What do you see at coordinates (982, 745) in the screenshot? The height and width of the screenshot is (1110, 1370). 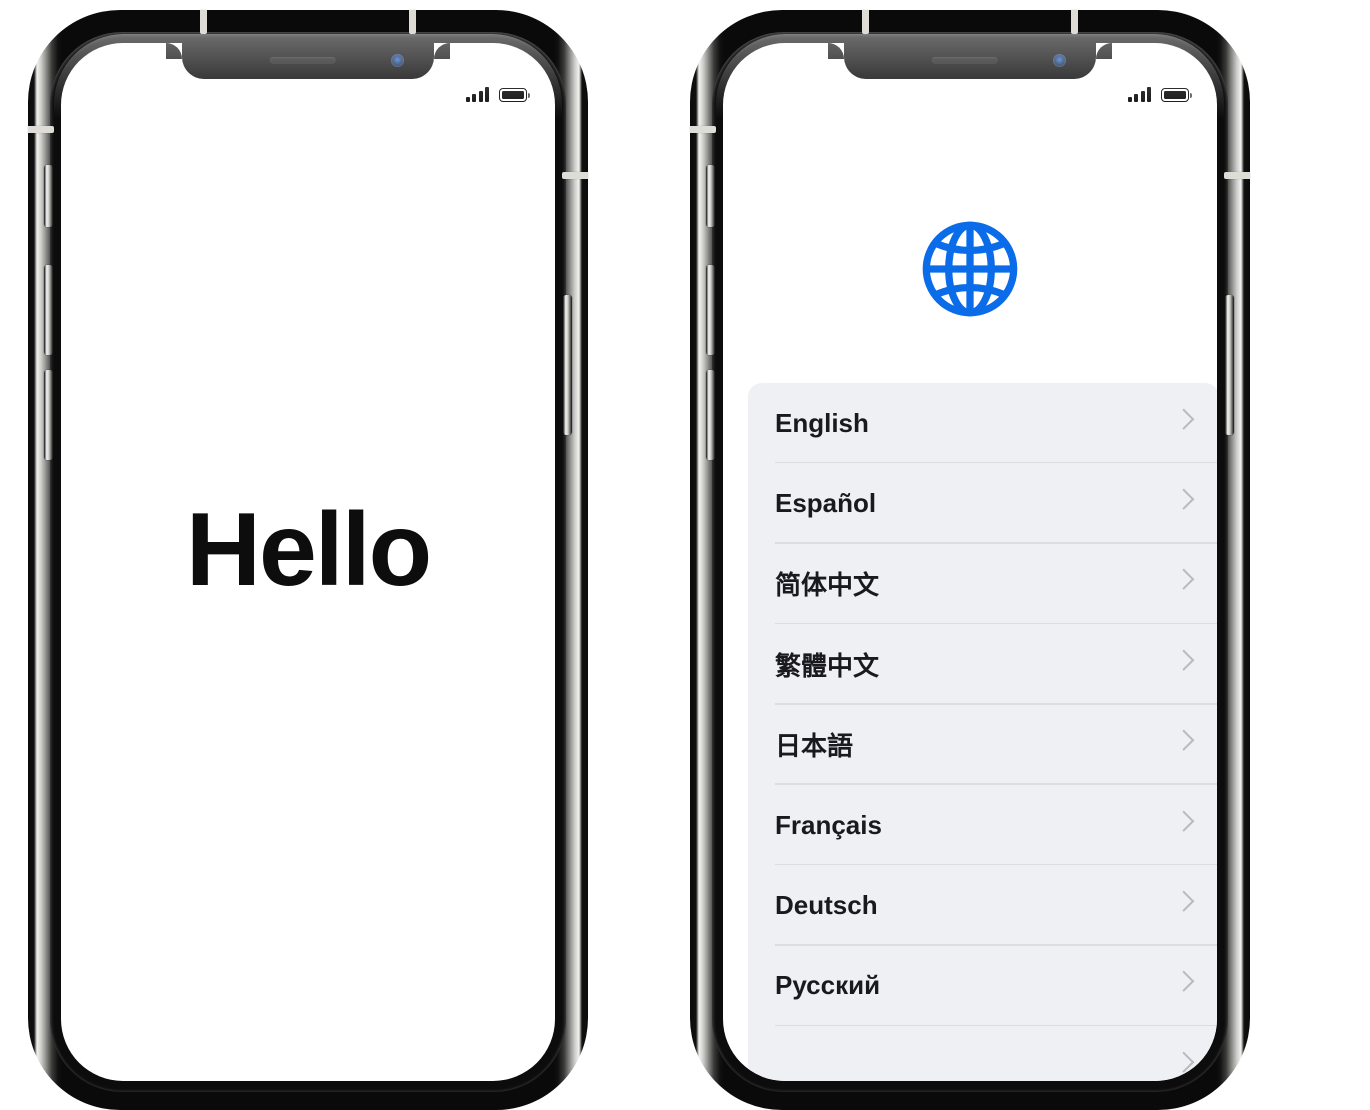 I see `list-item: 日本語` at bounding box center [982, 745].